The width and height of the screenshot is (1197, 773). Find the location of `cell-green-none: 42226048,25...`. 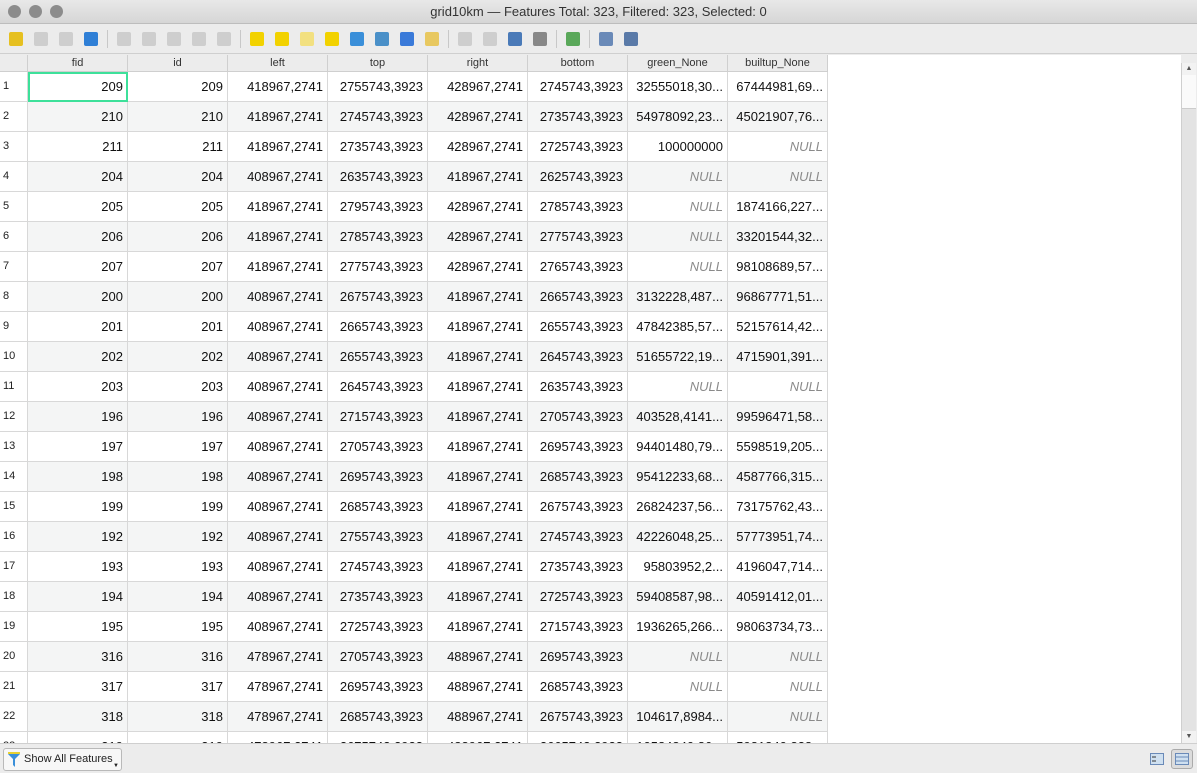

cell-green-none: 42226048,25... is located at coordinates (678, 537).